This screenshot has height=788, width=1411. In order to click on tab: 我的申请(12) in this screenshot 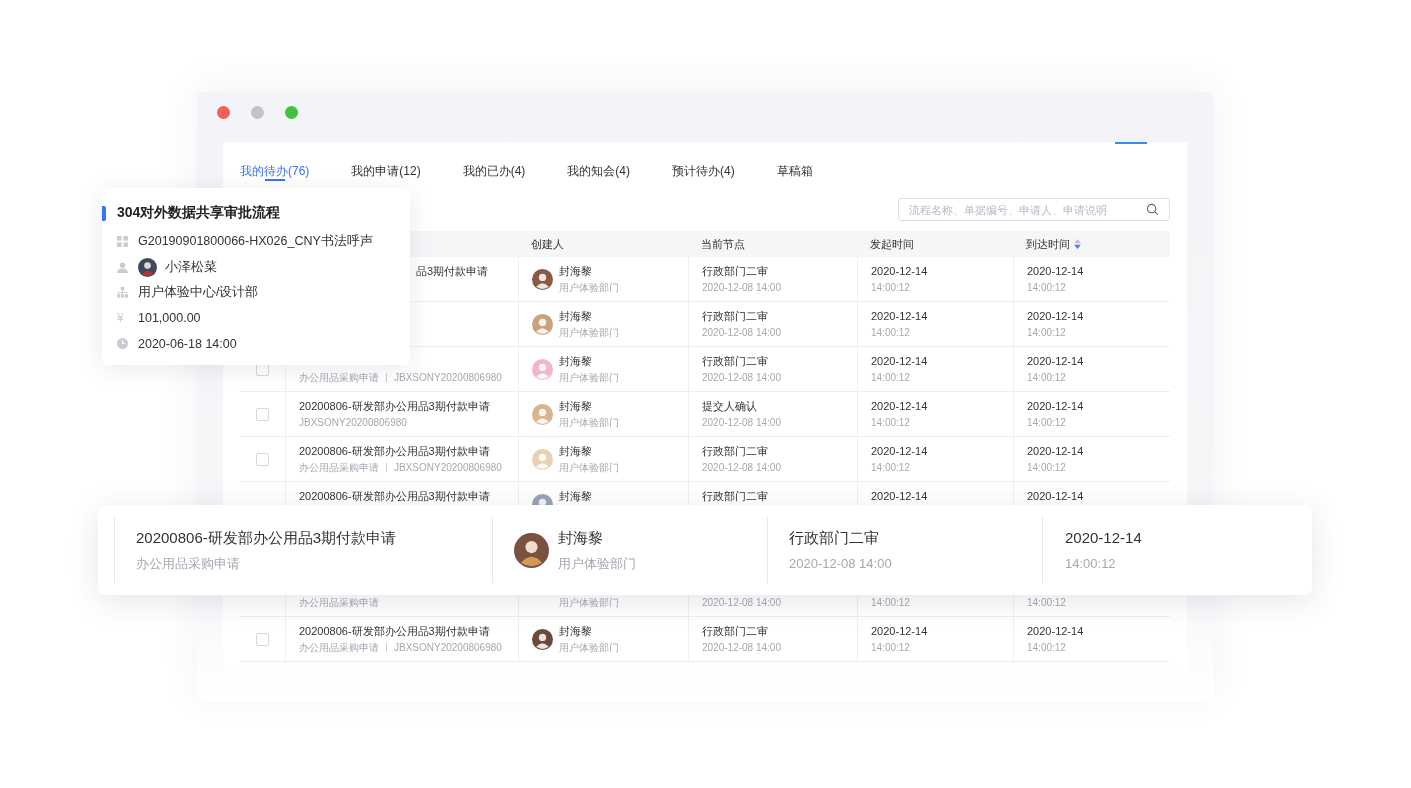, I will do `click(386, 163)`.